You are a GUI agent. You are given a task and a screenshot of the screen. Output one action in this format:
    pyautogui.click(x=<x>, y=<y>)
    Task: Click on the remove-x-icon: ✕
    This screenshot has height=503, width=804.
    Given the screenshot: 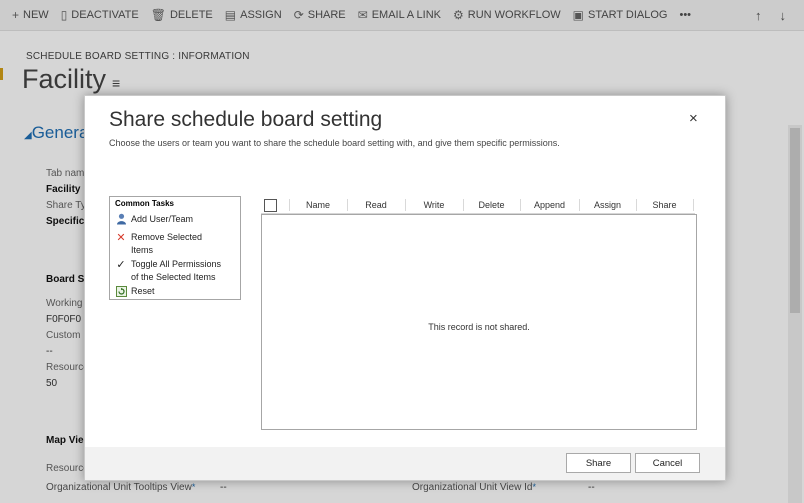 What is the action you would take?
    pyautogui.click(x=121, y=237)
    